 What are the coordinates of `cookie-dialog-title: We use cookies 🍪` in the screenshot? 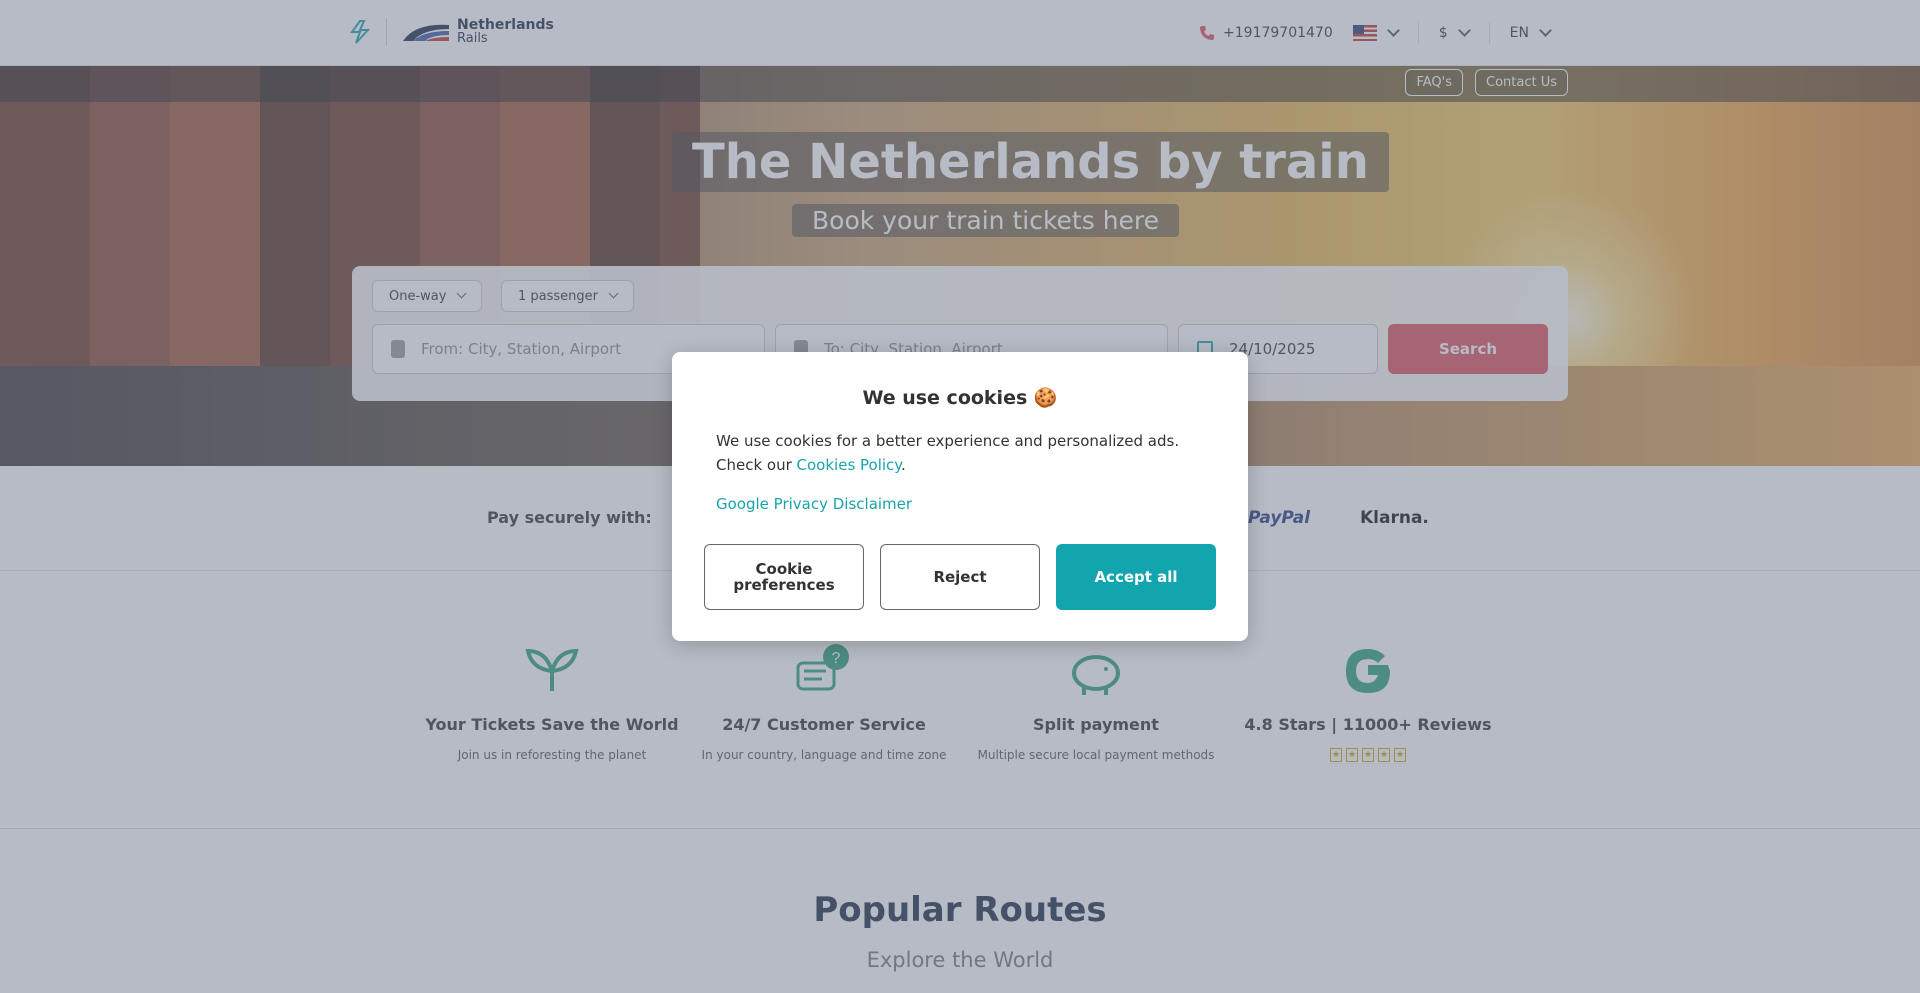 It's located at (960, 398).